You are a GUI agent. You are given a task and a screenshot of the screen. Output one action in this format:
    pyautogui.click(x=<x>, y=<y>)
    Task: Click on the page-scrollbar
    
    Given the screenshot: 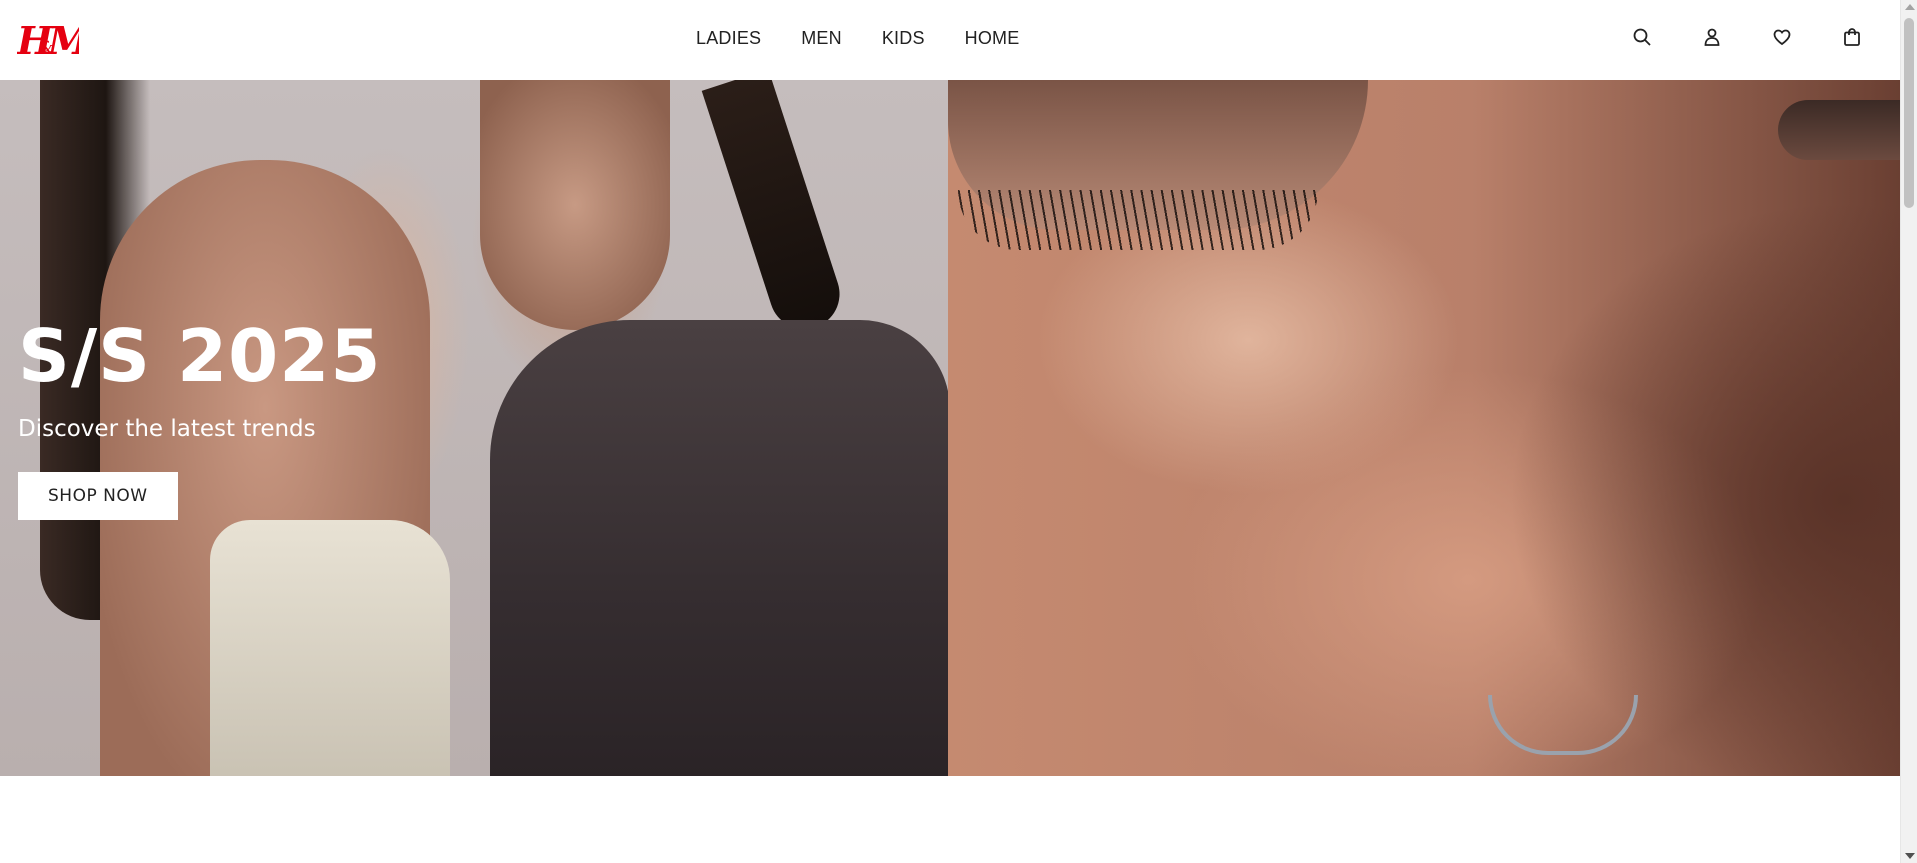 What is the action you would take?
    pyautogui.click(x=1908, y=431)
    